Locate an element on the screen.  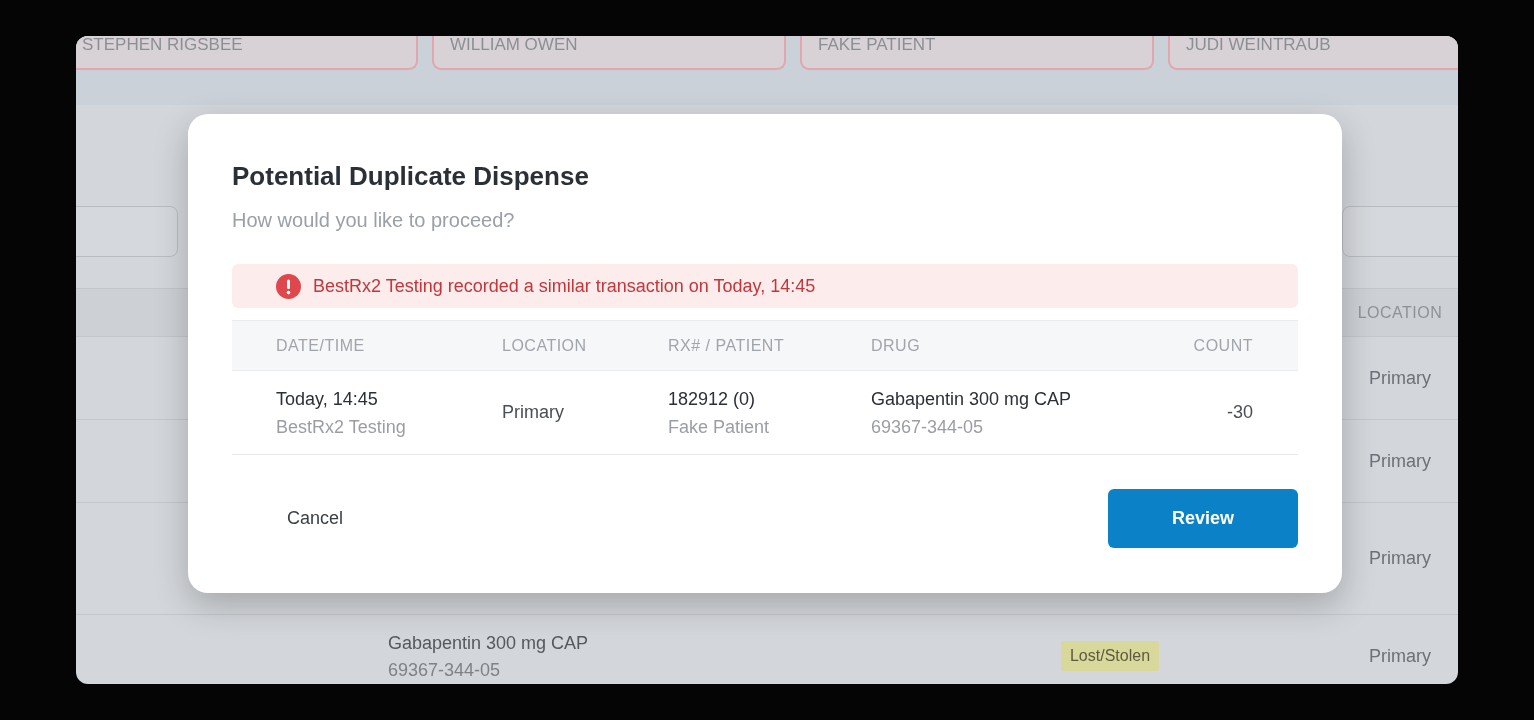
column-header: DATE/TIME is located at coordinates (321, 345).